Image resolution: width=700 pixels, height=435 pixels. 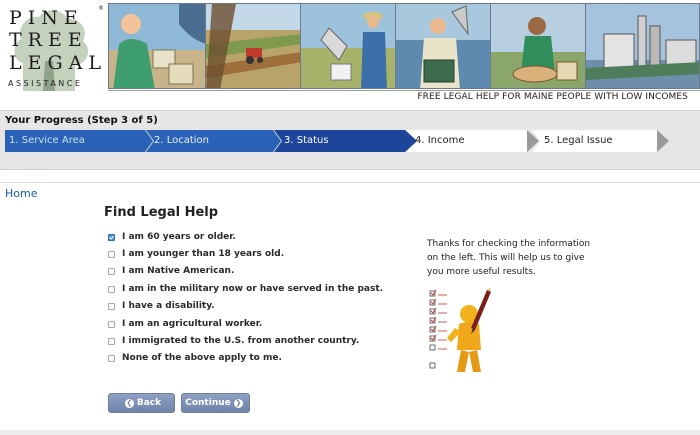 What do you see at coordinates (56, 63) in the screenshot?
I see `logo-line-3: LEGAL` at bounding box center [56, 63].